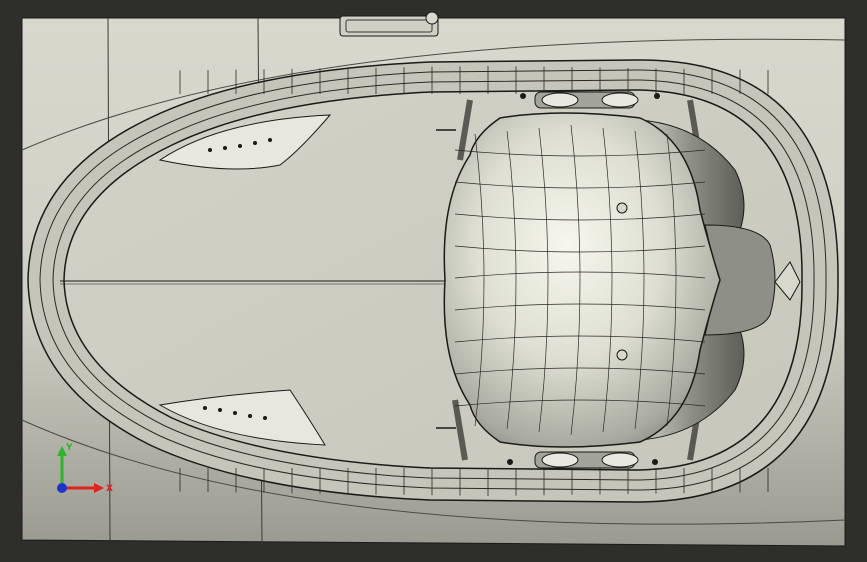  Describe the element at coordinates (622, 355) in the screenshot. I see `seat-bolt-bottom` at that location.